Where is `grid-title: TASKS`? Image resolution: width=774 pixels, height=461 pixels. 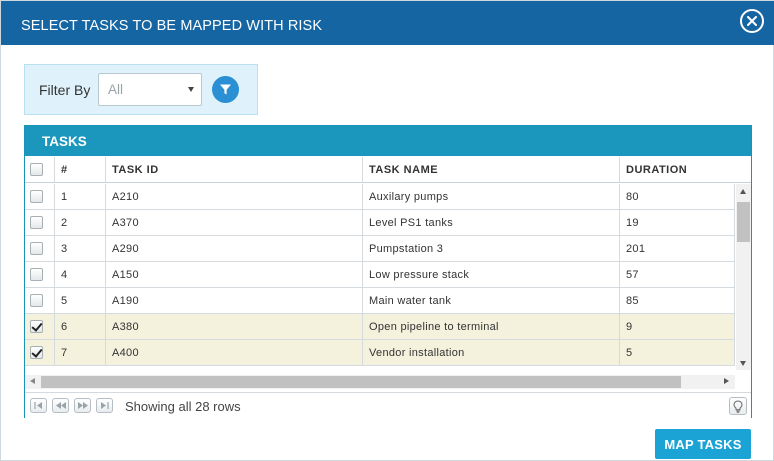 grid-title: TASKS is located at coordinates (64, 141).